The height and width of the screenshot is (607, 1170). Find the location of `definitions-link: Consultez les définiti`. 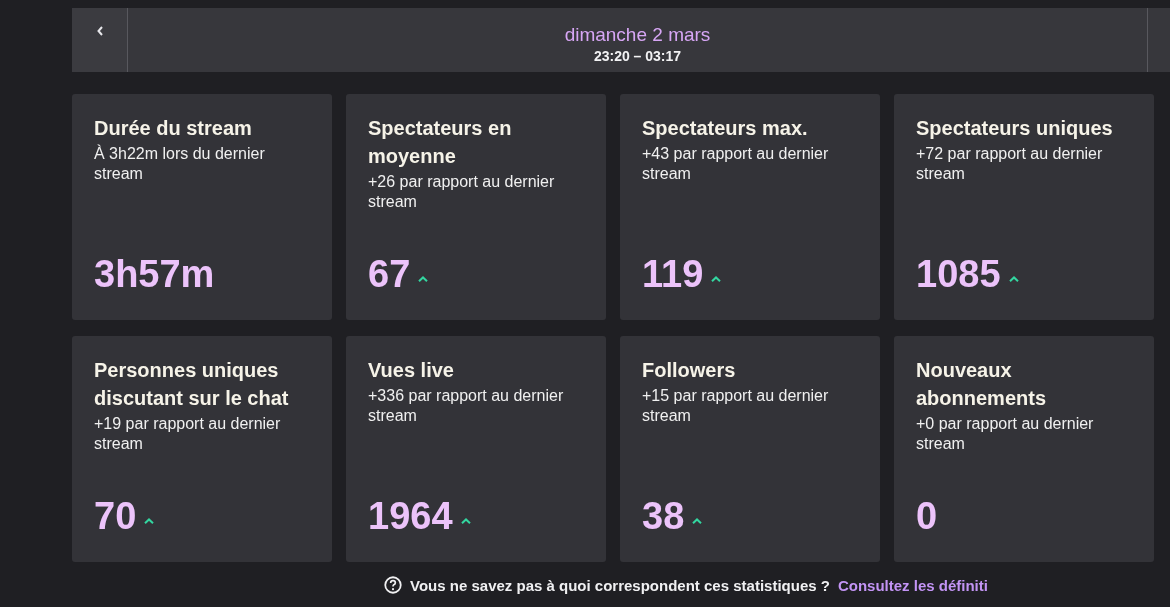

definitions-link: Consultez les définiti is located at coordinates (912, 585).